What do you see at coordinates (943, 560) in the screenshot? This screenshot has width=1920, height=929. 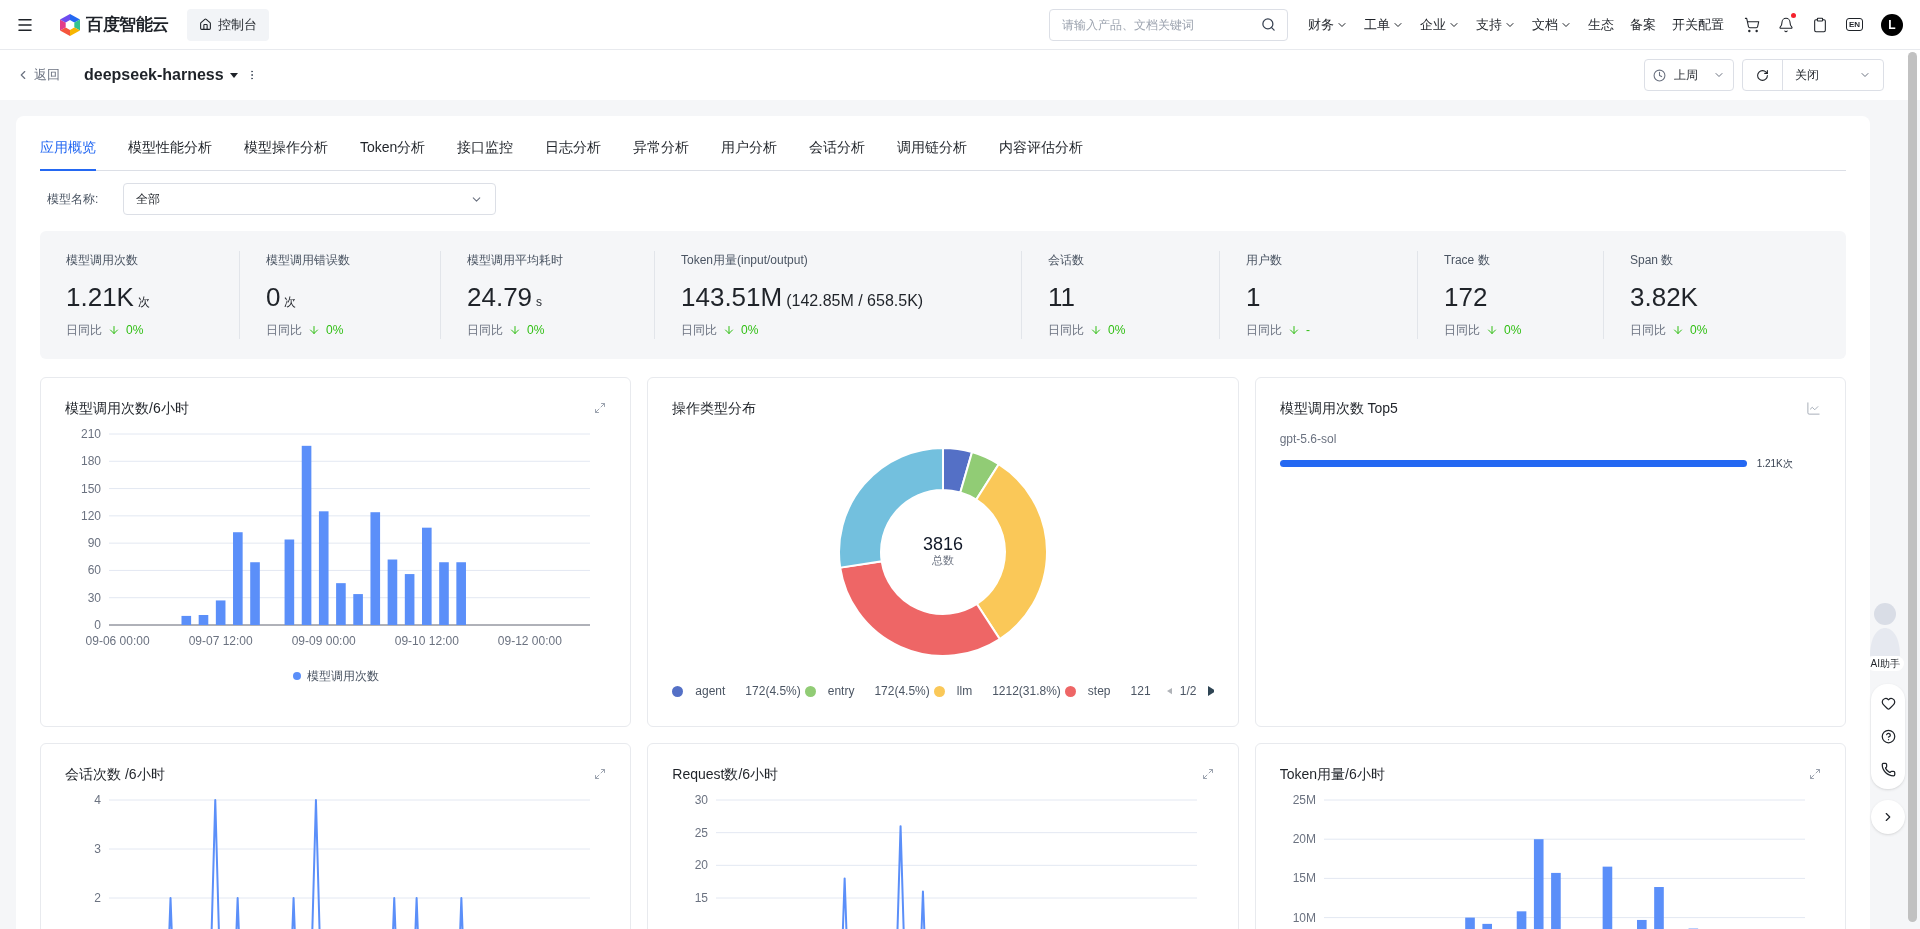 I see `donut-total-label: 总数` at bounding box center [943, 560].